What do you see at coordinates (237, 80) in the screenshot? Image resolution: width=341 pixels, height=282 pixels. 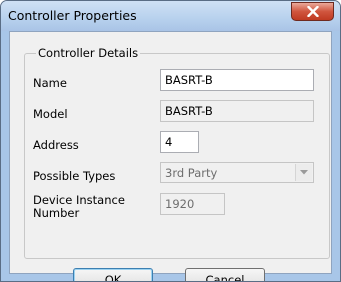 I see `name-input: BASRT-B` at bounding box center [237, 80].